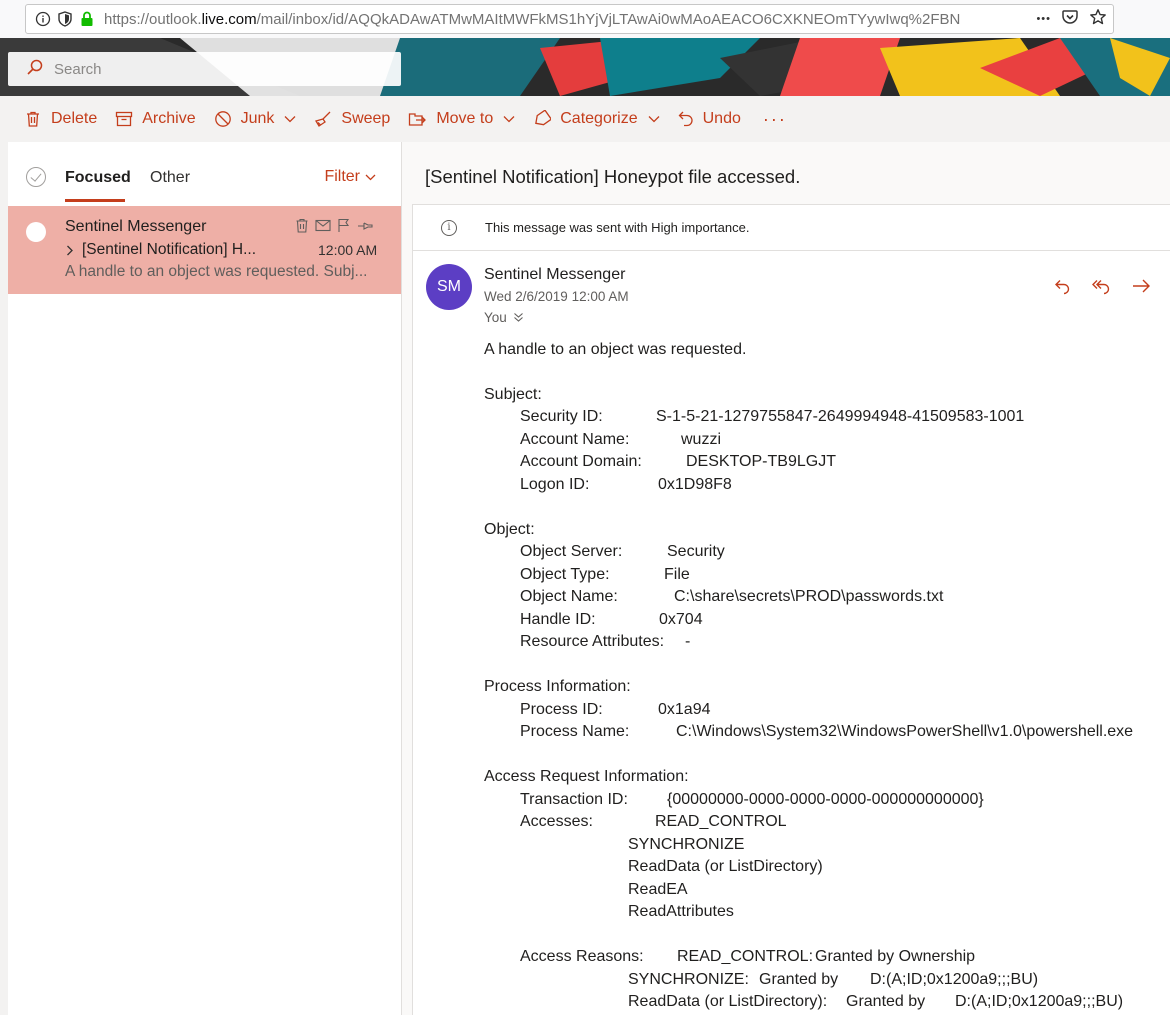  What do you see at coordinates (799, 979) in the screenshot?
I see `reason-synchronize-granted: Granted by` at bounding box center [799, 979].